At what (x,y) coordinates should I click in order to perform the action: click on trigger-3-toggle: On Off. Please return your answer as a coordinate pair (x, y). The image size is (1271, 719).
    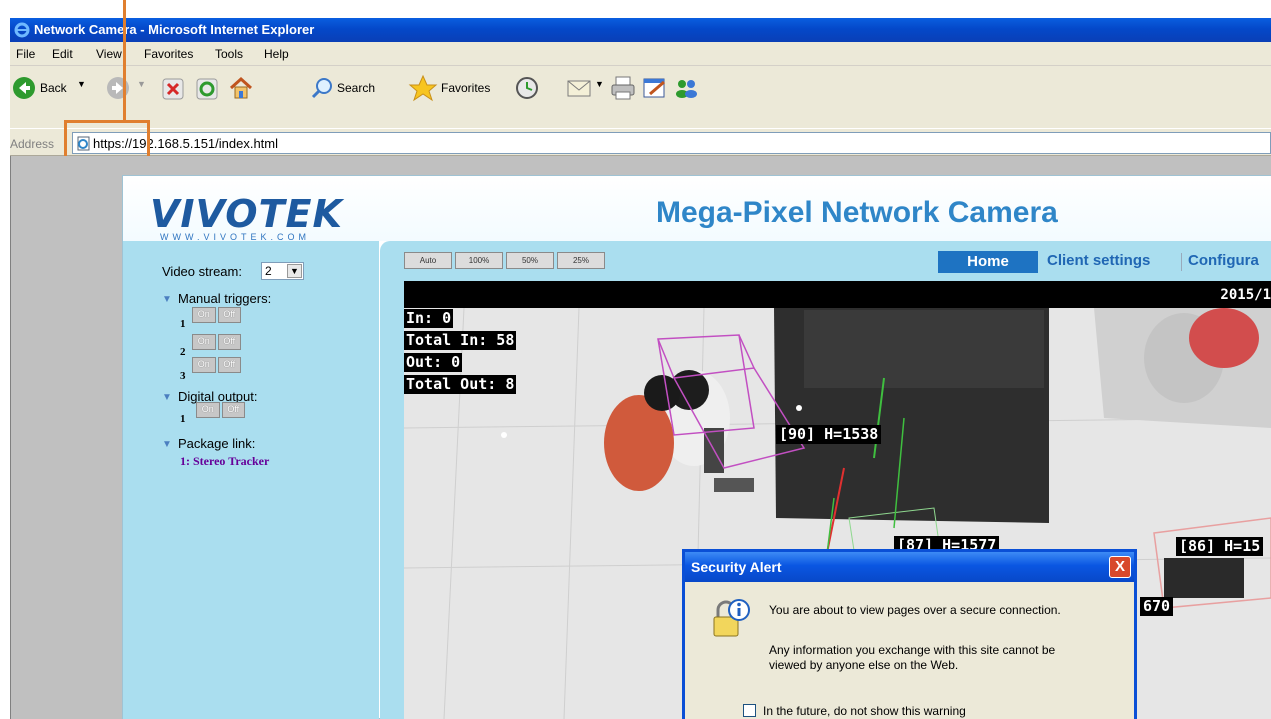
    Looking at the image, I should click on (216, 365).